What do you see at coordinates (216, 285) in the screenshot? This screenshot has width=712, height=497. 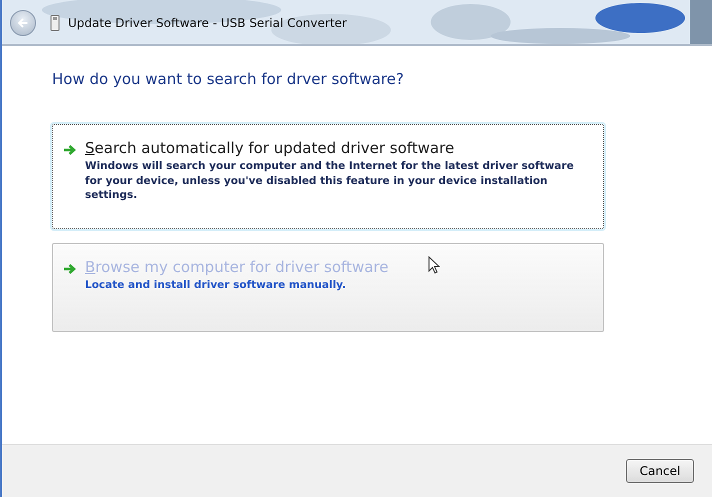 I see `option-description: Locate and install driver software manually.` at bounding box center [216, 285].